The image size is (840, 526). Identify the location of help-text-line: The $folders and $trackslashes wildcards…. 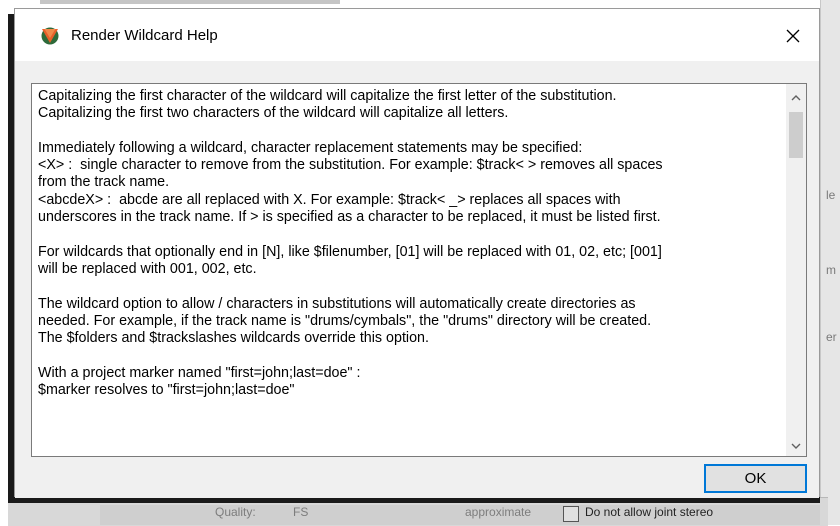
(233, 338).